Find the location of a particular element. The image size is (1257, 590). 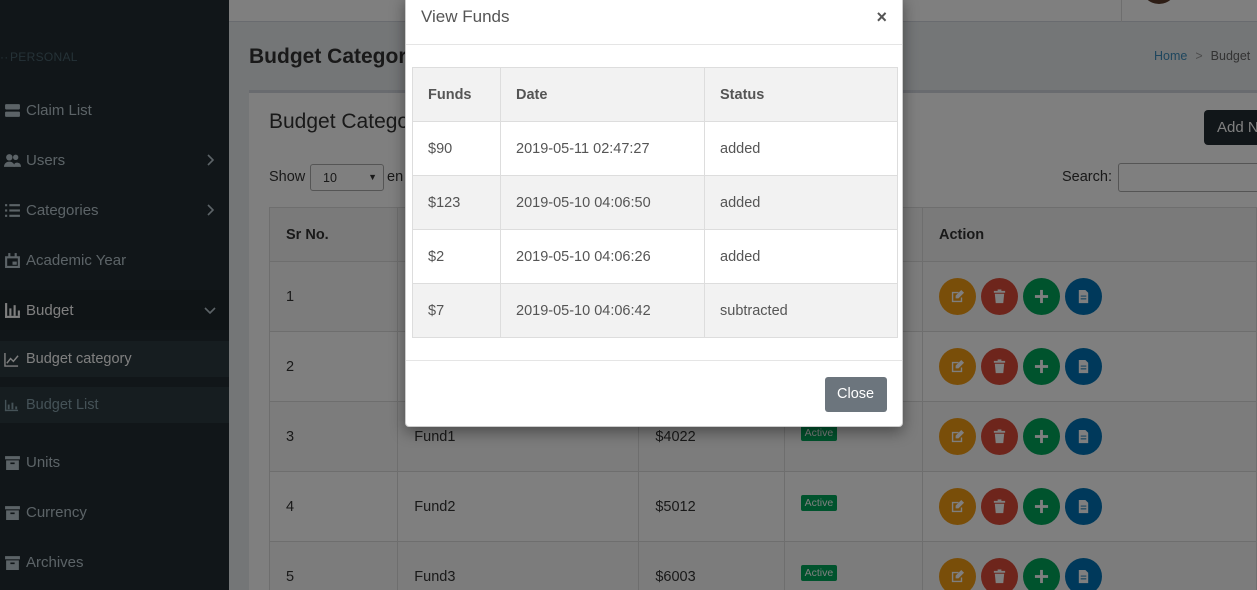

cell-funds: $2 is located at coordinates (456, 256).